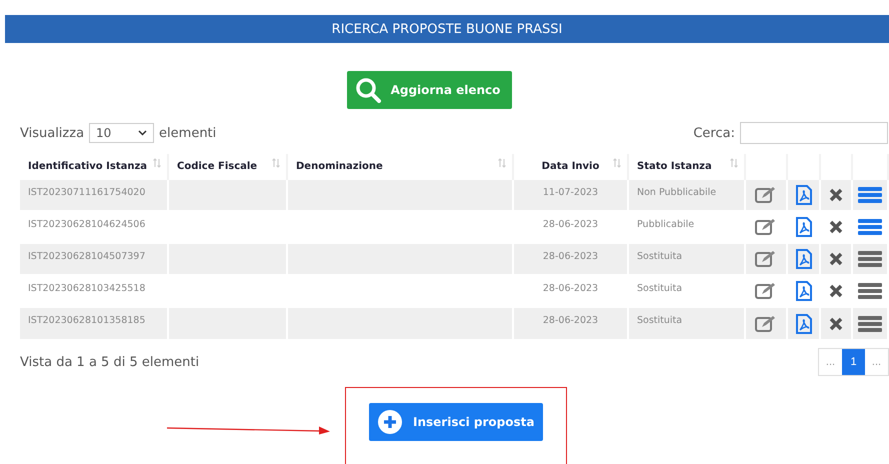 This screenshot has width=889, height=464. What do you see at coordinates (714, 133) in the screenshot?
I see `search-label: Cerca:` at bounding box center [714, 133].